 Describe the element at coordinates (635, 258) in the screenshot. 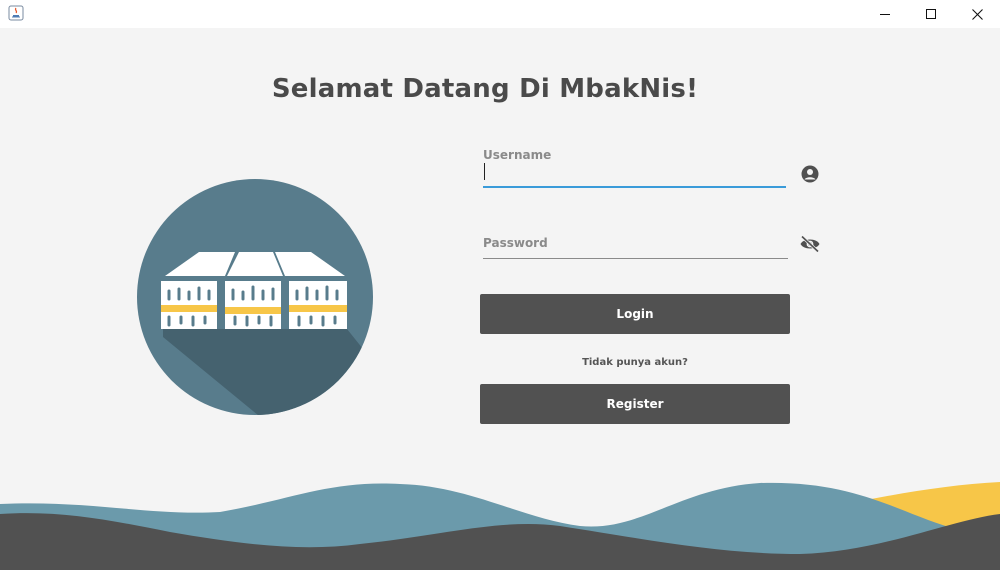

I see `password-underline` at that location.